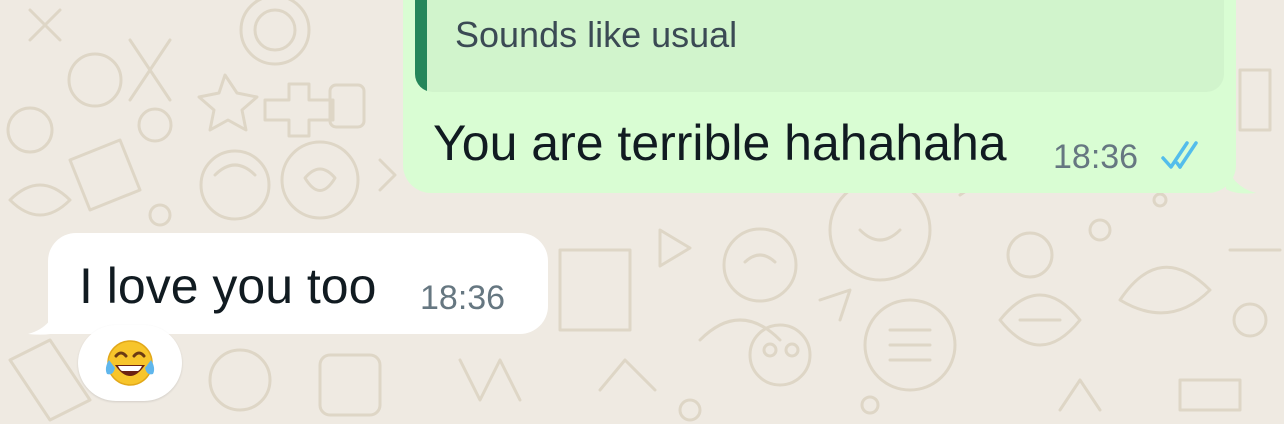 Image resolution: width=1284 pixels, height=424 pixels. I want to click on outgoing-message-text: You are terrible hahahaha, so click(720, 143).